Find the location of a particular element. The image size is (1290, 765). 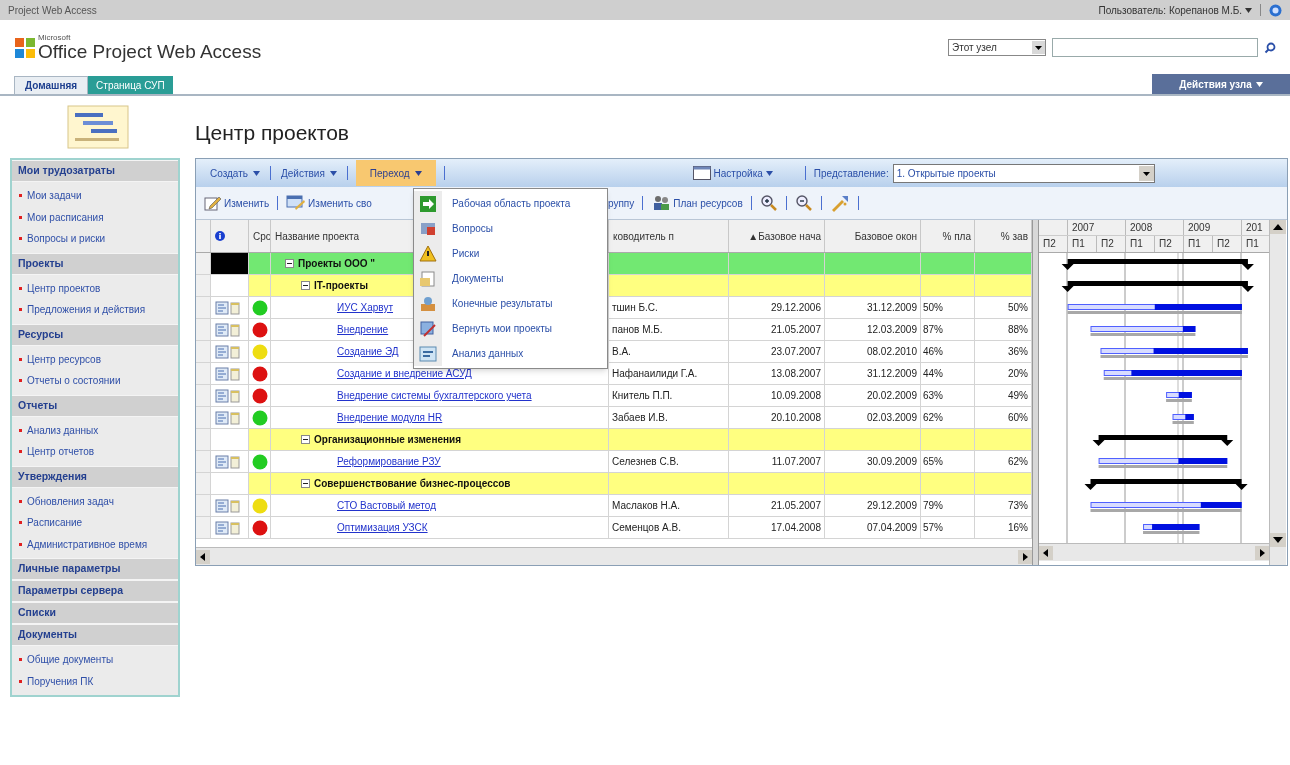

menu-item: Риски is located at coordinates (466, 253).